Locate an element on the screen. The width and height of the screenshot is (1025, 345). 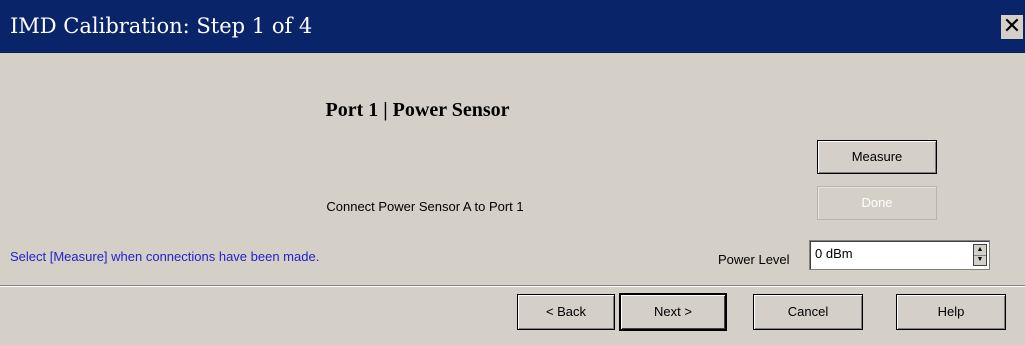
done-button: Done is located at coordinates (877, 203).